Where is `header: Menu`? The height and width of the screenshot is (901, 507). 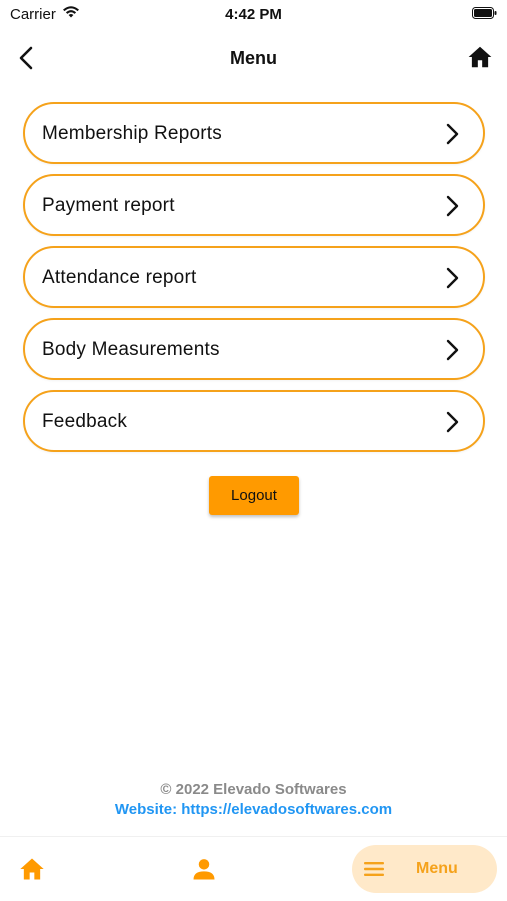 header: Menu is located at coordinates (253, 58).